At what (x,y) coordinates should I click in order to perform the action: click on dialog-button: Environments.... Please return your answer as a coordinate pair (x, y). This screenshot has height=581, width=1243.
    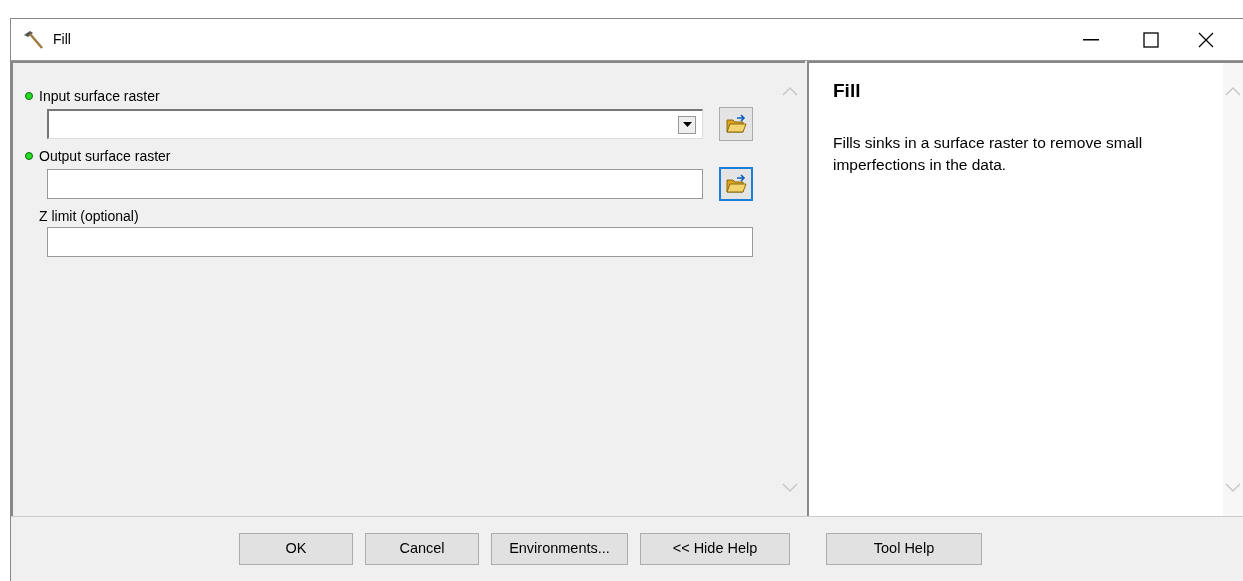
    Looking at the image, I should click on (559, 549).